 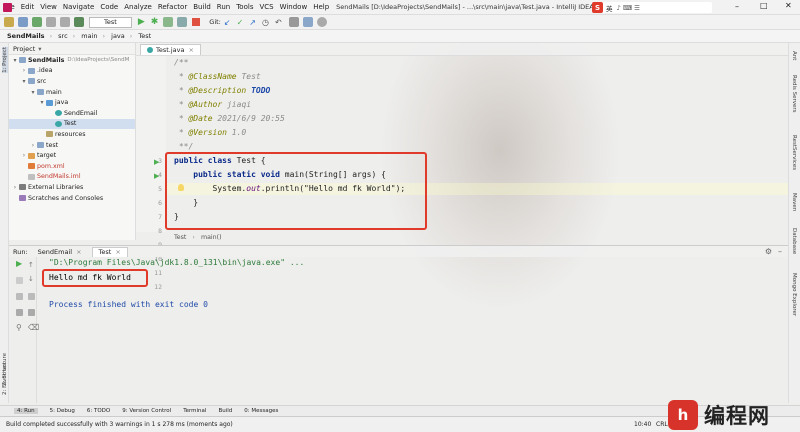 What do you see at coordinates (629, 8) in the screenshot?
I see `ime-tools-icon: ♪ ⌨ ☰` at bounding box center [629, 8].